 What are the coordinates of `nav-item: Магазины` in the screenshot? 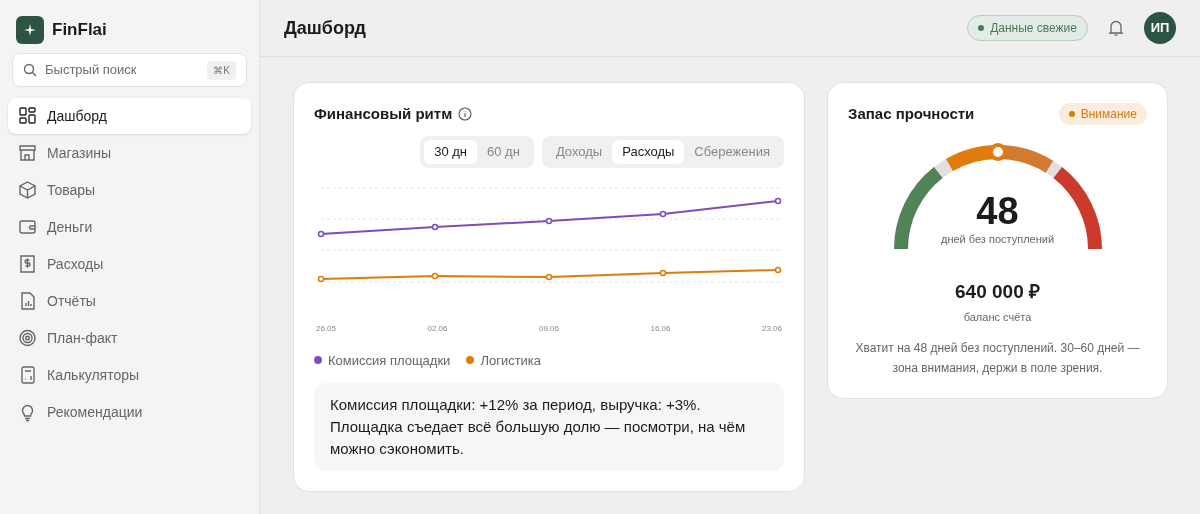 It's located at (129, 153).